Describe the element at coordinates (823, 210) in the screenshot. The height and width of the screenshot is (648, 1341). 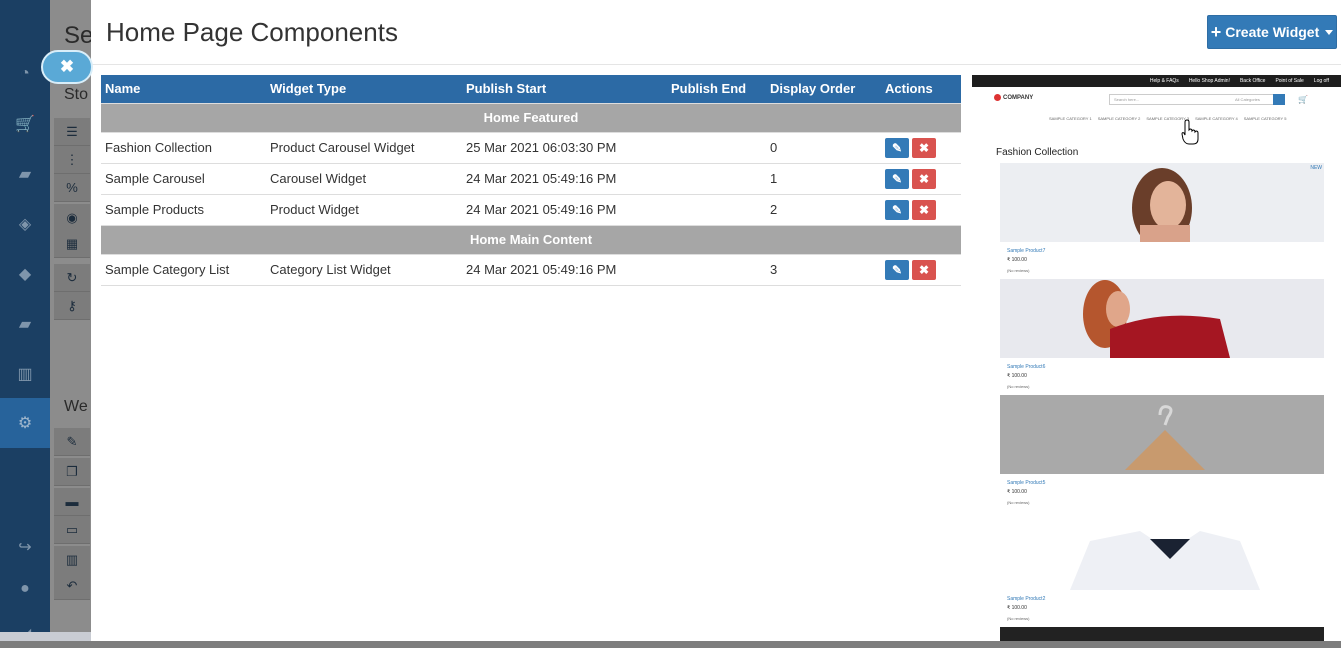
I see `cell-order: 2` at that location.